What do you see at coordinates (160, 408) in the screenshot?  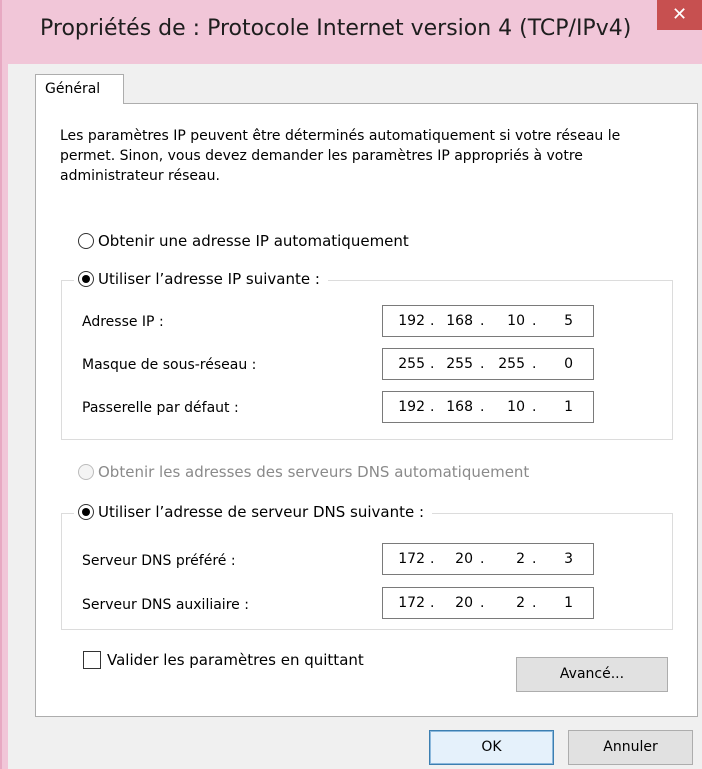 I see `default-gateway-label: Passerelle par défaut :` at bounding box center [160, 408].